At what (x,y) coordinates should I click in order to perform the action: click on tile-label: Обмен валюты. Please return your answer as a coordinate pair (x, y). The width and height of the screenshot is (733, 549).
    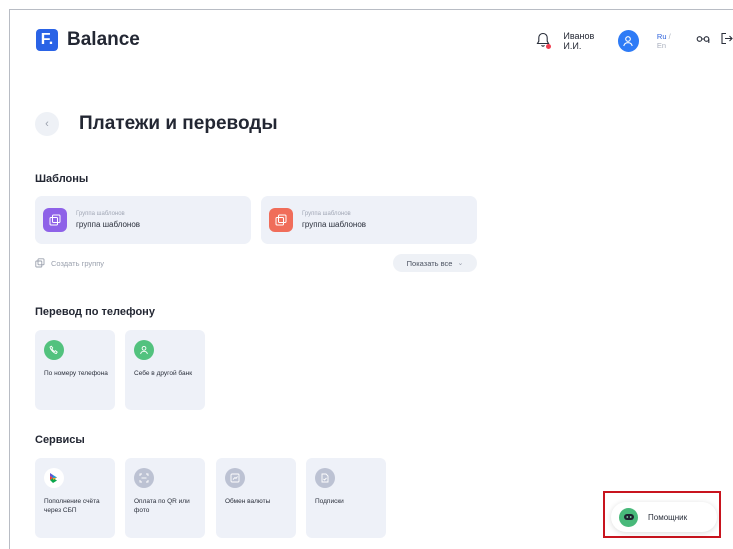
    Looking at the image, I should click on (248, 501).